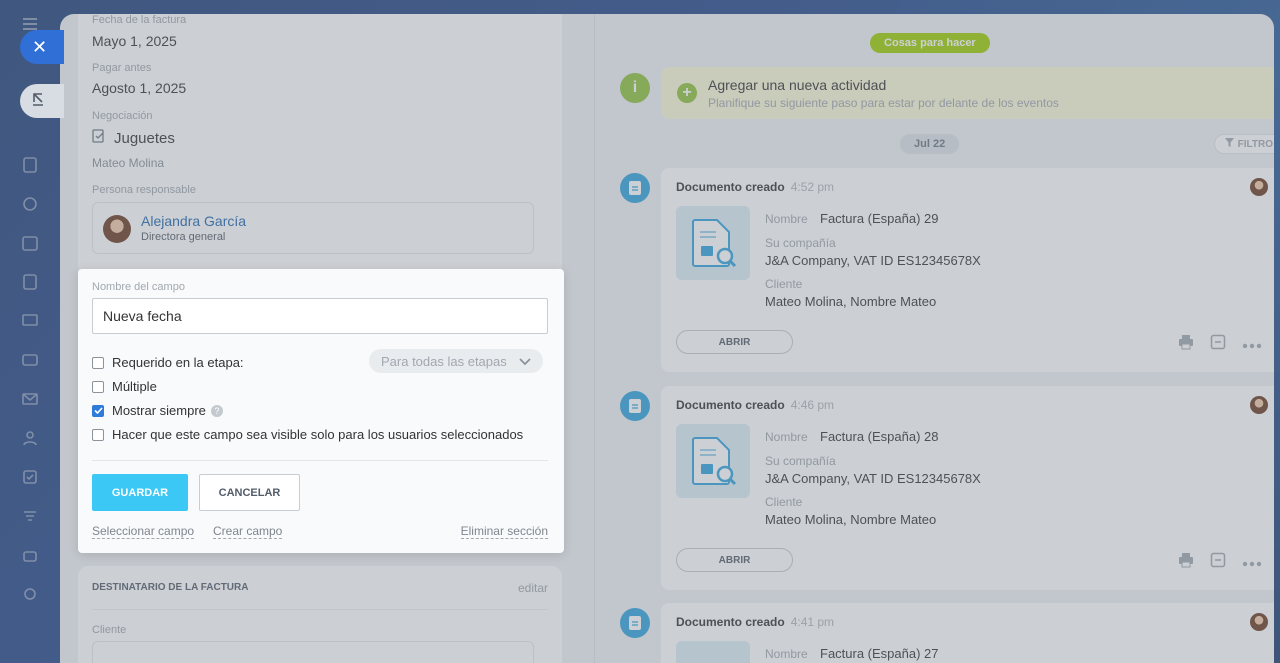 The height and width of the screenshot is (663, 1280). I want to click on users-nav-icon, so click(30, 438).